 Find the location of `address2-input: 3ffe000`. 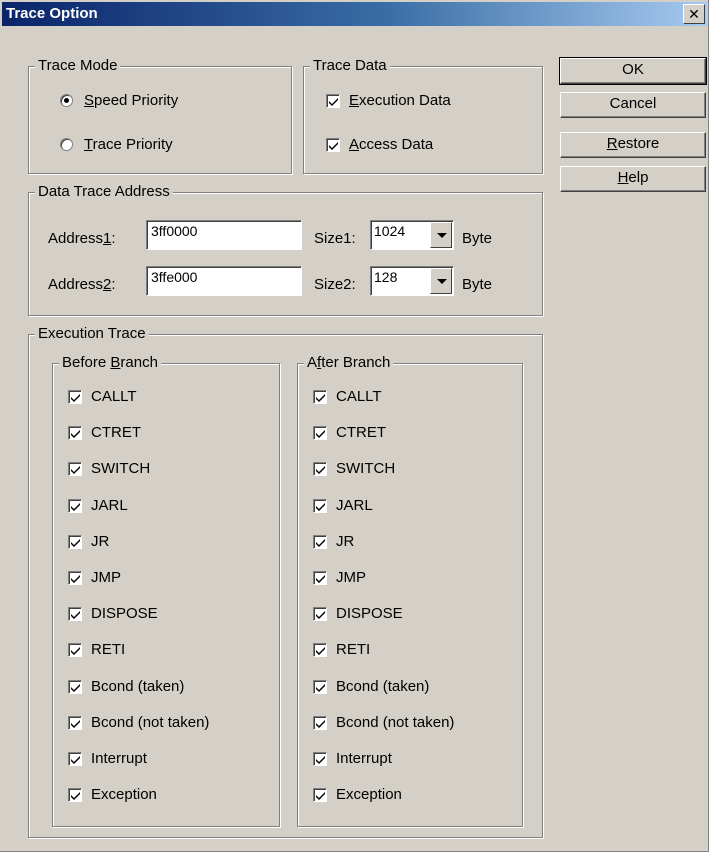

address2-input: 3ffe000 is located at coordinates (224, 281).